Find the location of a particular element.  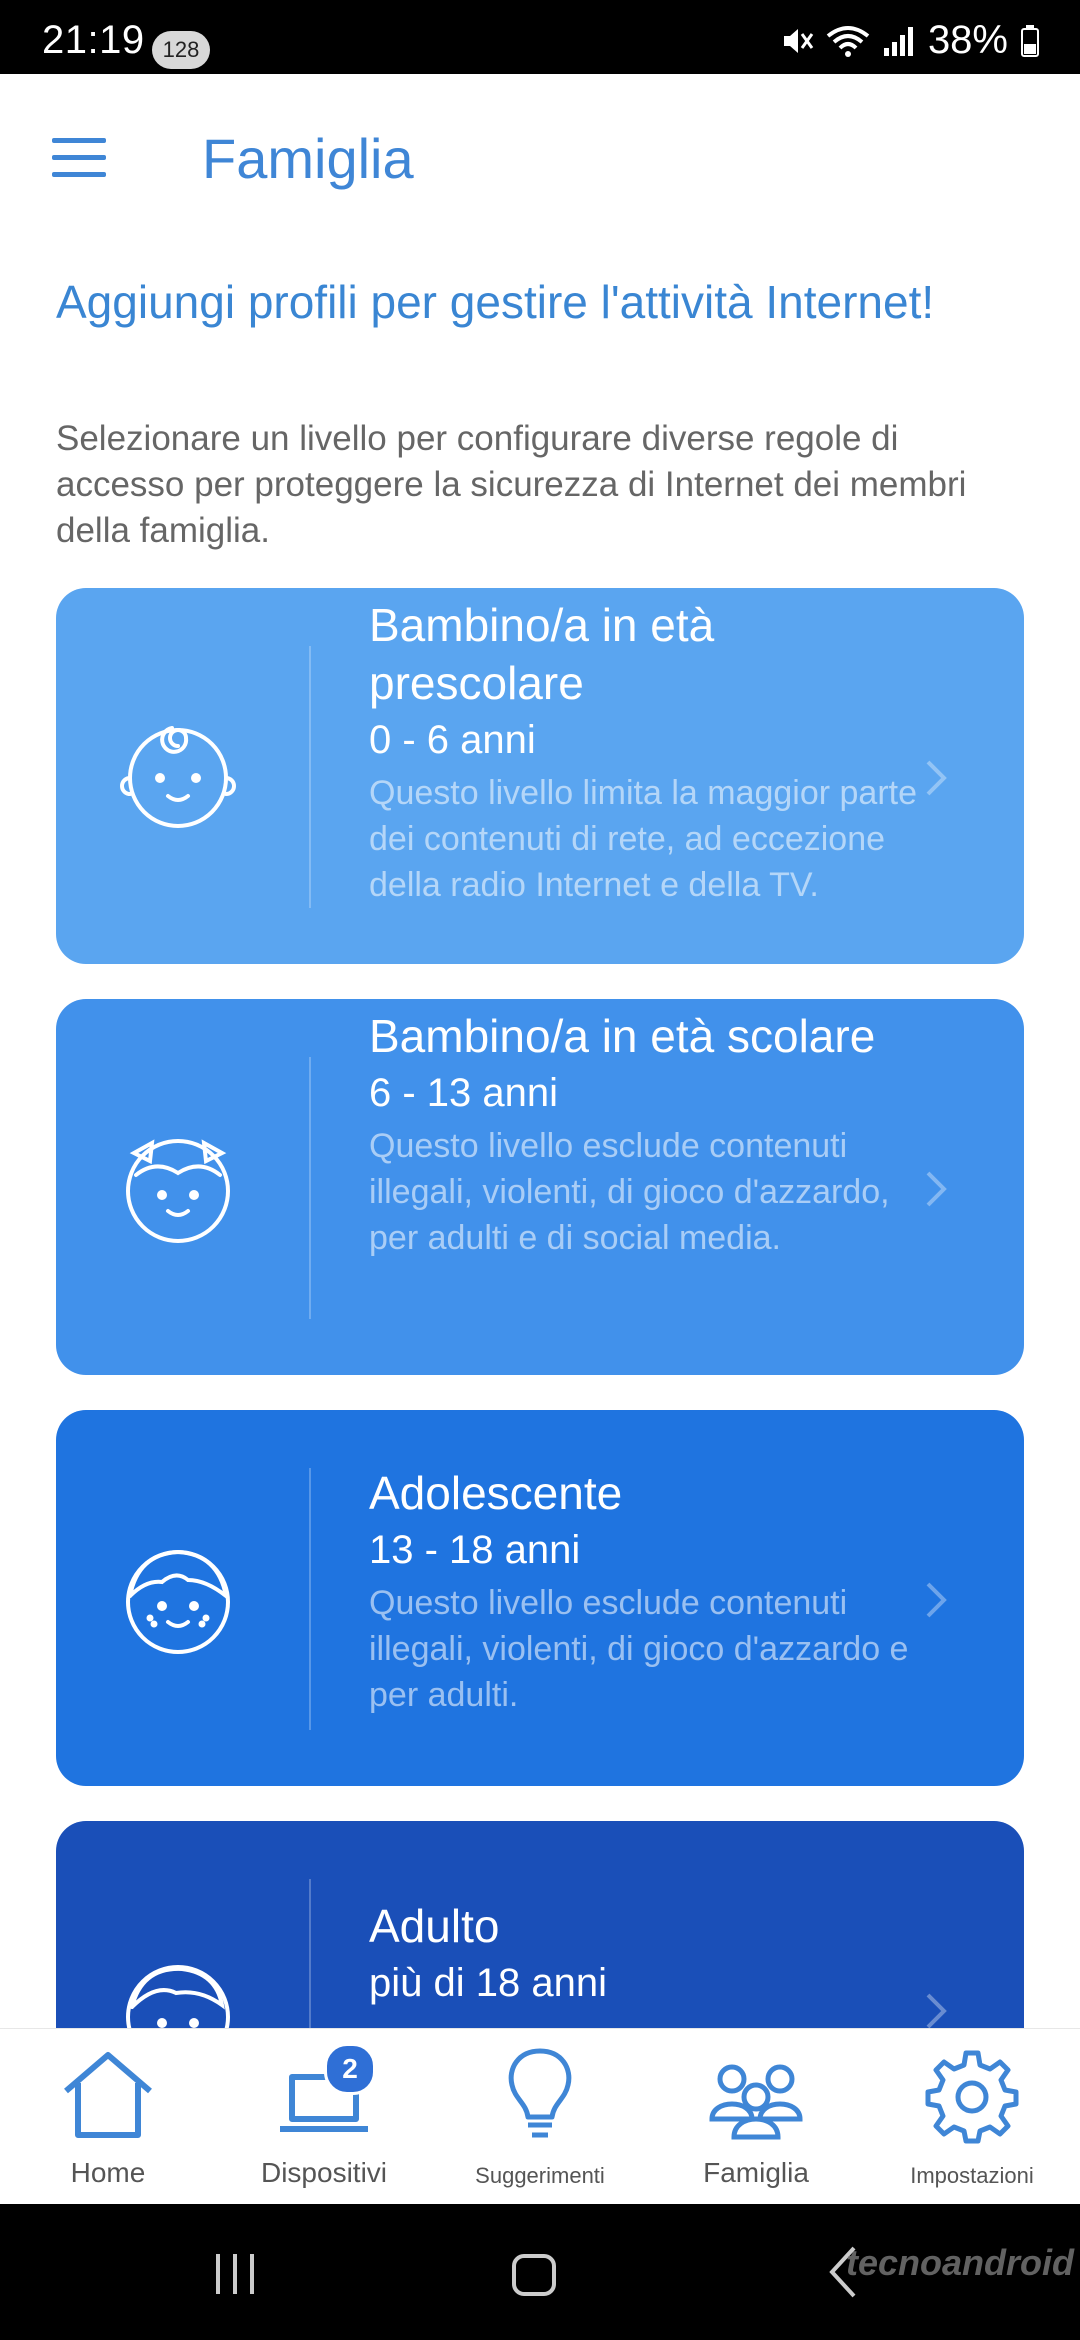

home-circle-icon is located at coordinates (535, 2275).